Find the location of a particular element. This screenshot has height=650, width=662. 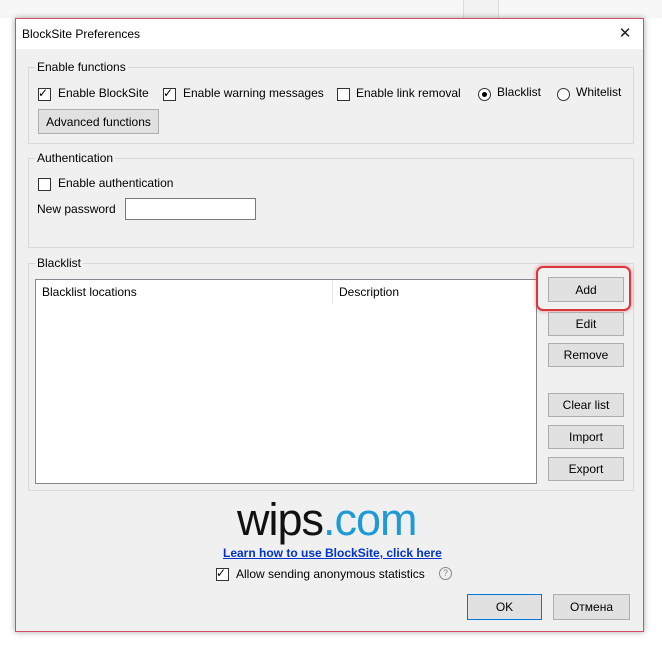

new-password-input is located at coordinates (190, 209).